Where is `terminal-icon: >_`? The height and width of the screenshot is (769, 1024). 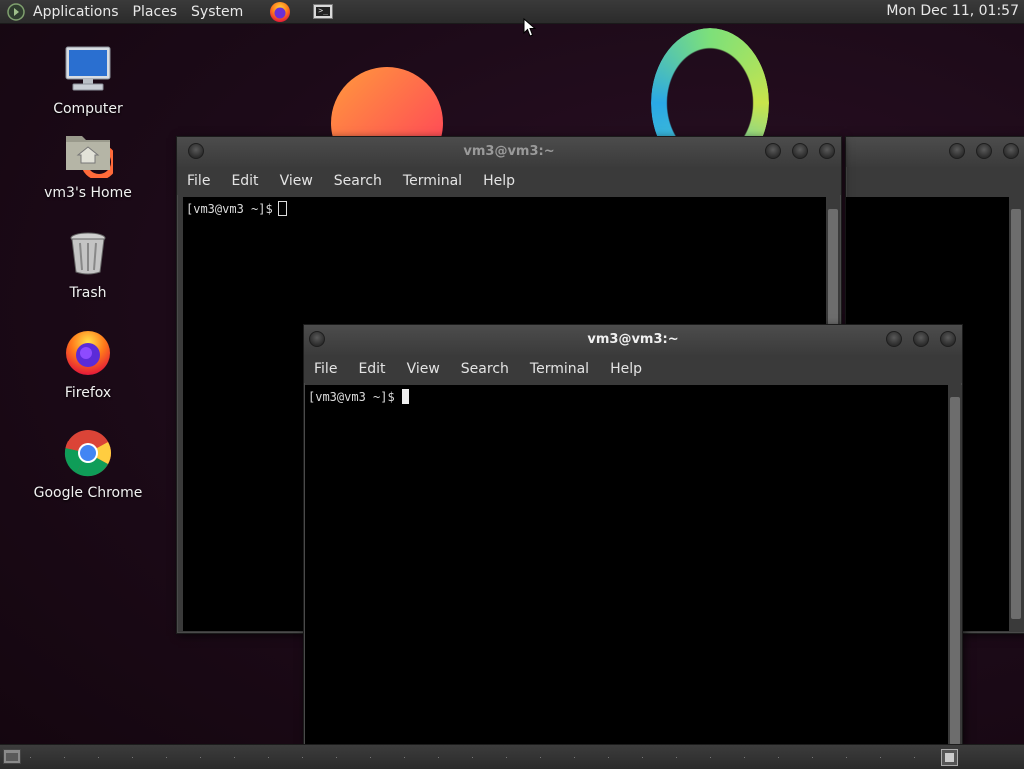
terminal-icon: >_ is located at coordinates (323, 11).